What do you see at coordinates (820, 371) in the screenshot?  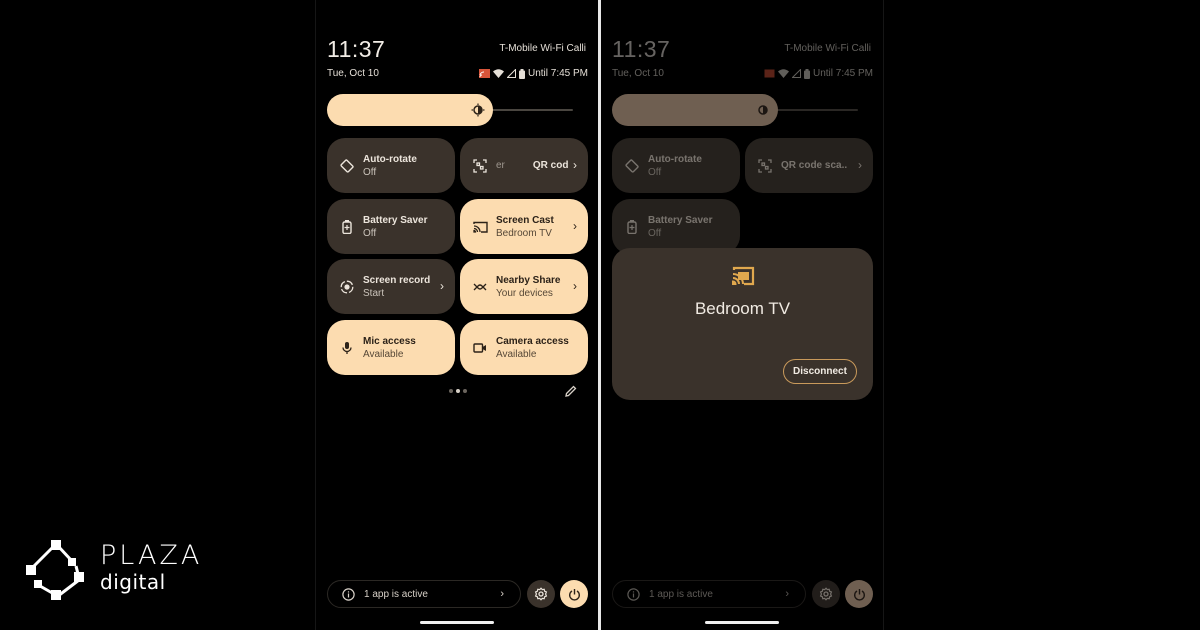 I see `disconnect-button: Disconnect` at bounding box center [820, 371].